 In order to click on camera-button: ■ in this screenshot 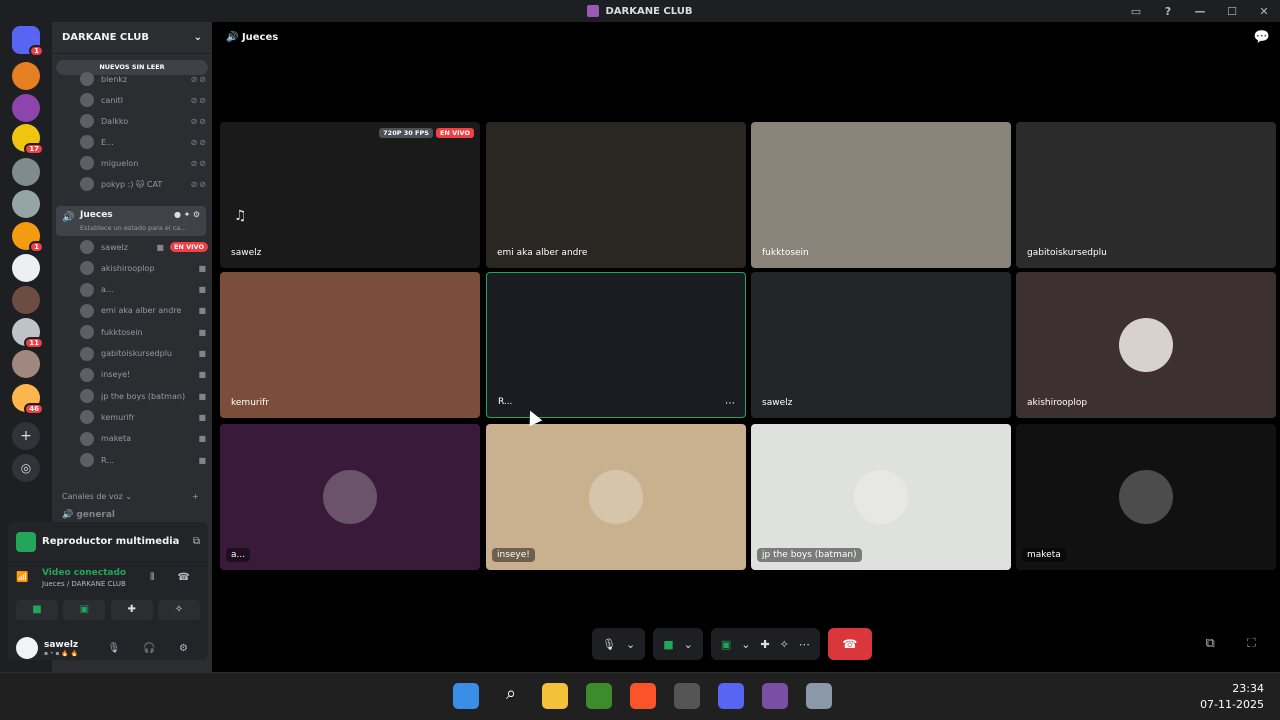, I will do `click(37, 610)`.